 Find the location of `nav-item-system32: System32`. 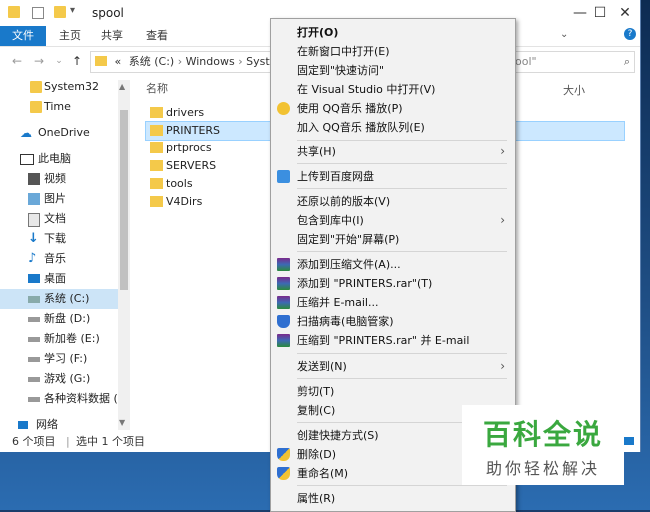

nav-item-system32: System32 is located at coordinates (59, 87).